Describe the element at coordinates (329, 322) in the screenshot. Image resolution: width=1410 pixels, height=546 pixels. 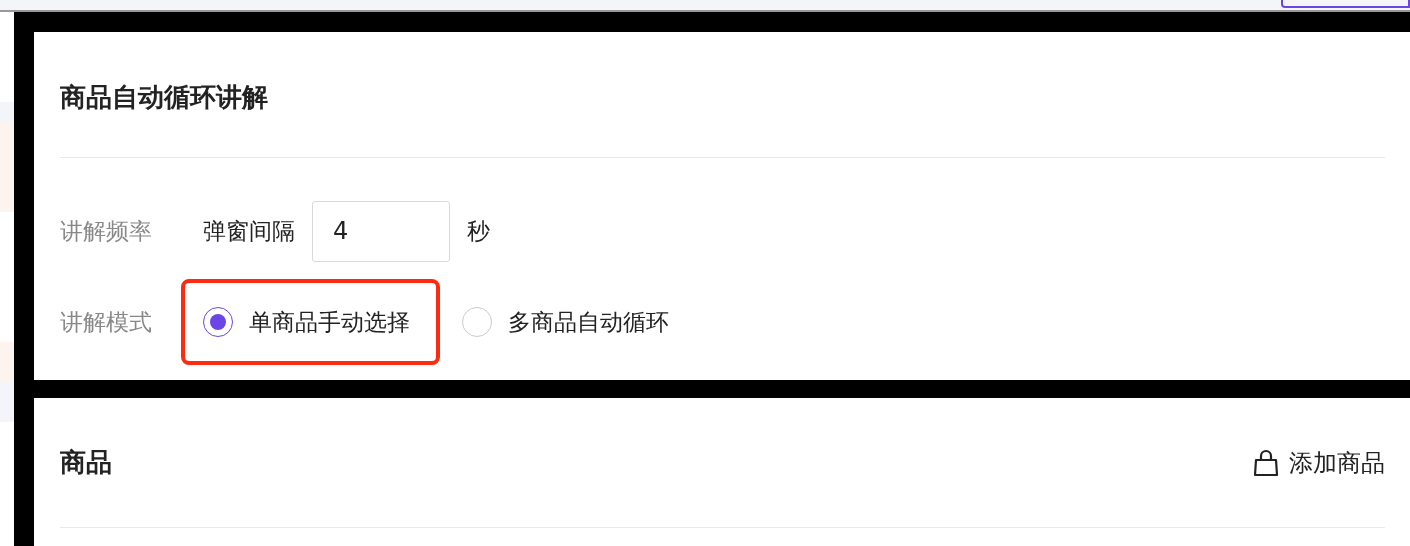
I see `radio-label: 单商品手动选择` at that location.